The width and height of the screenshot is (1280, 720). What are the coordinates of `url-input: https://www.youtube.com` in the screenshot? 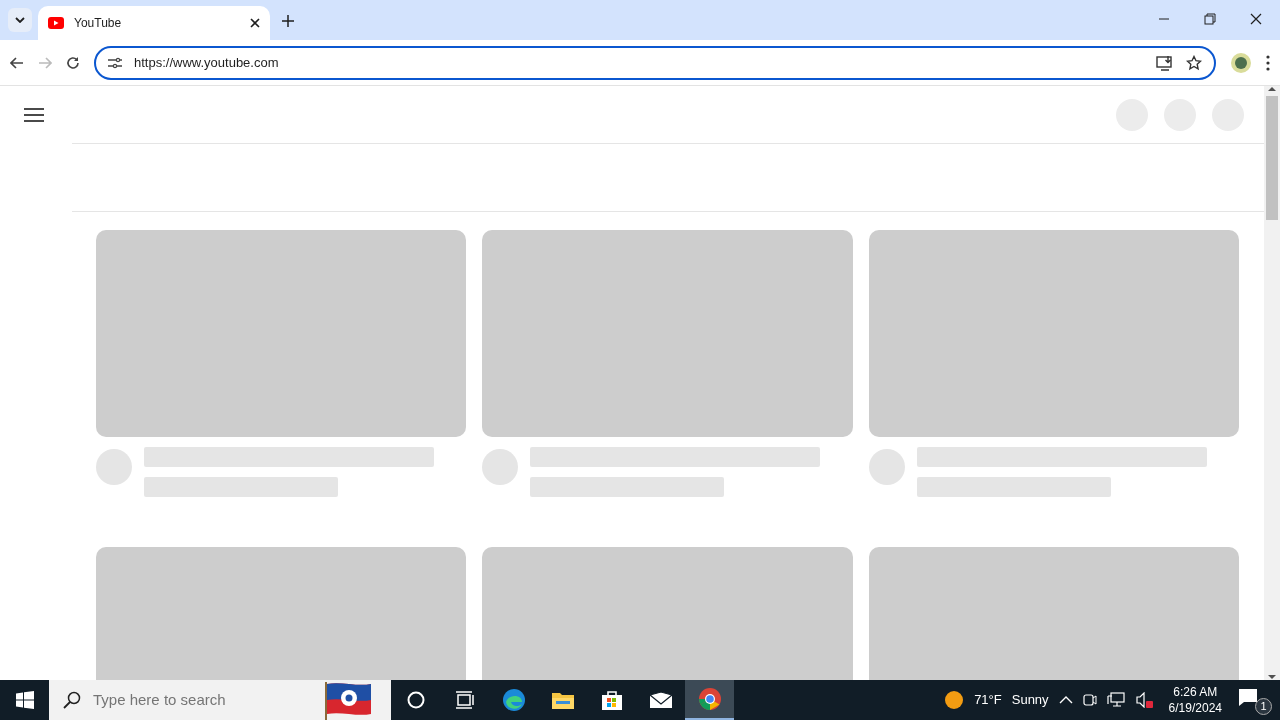 It's located at (639, 62).